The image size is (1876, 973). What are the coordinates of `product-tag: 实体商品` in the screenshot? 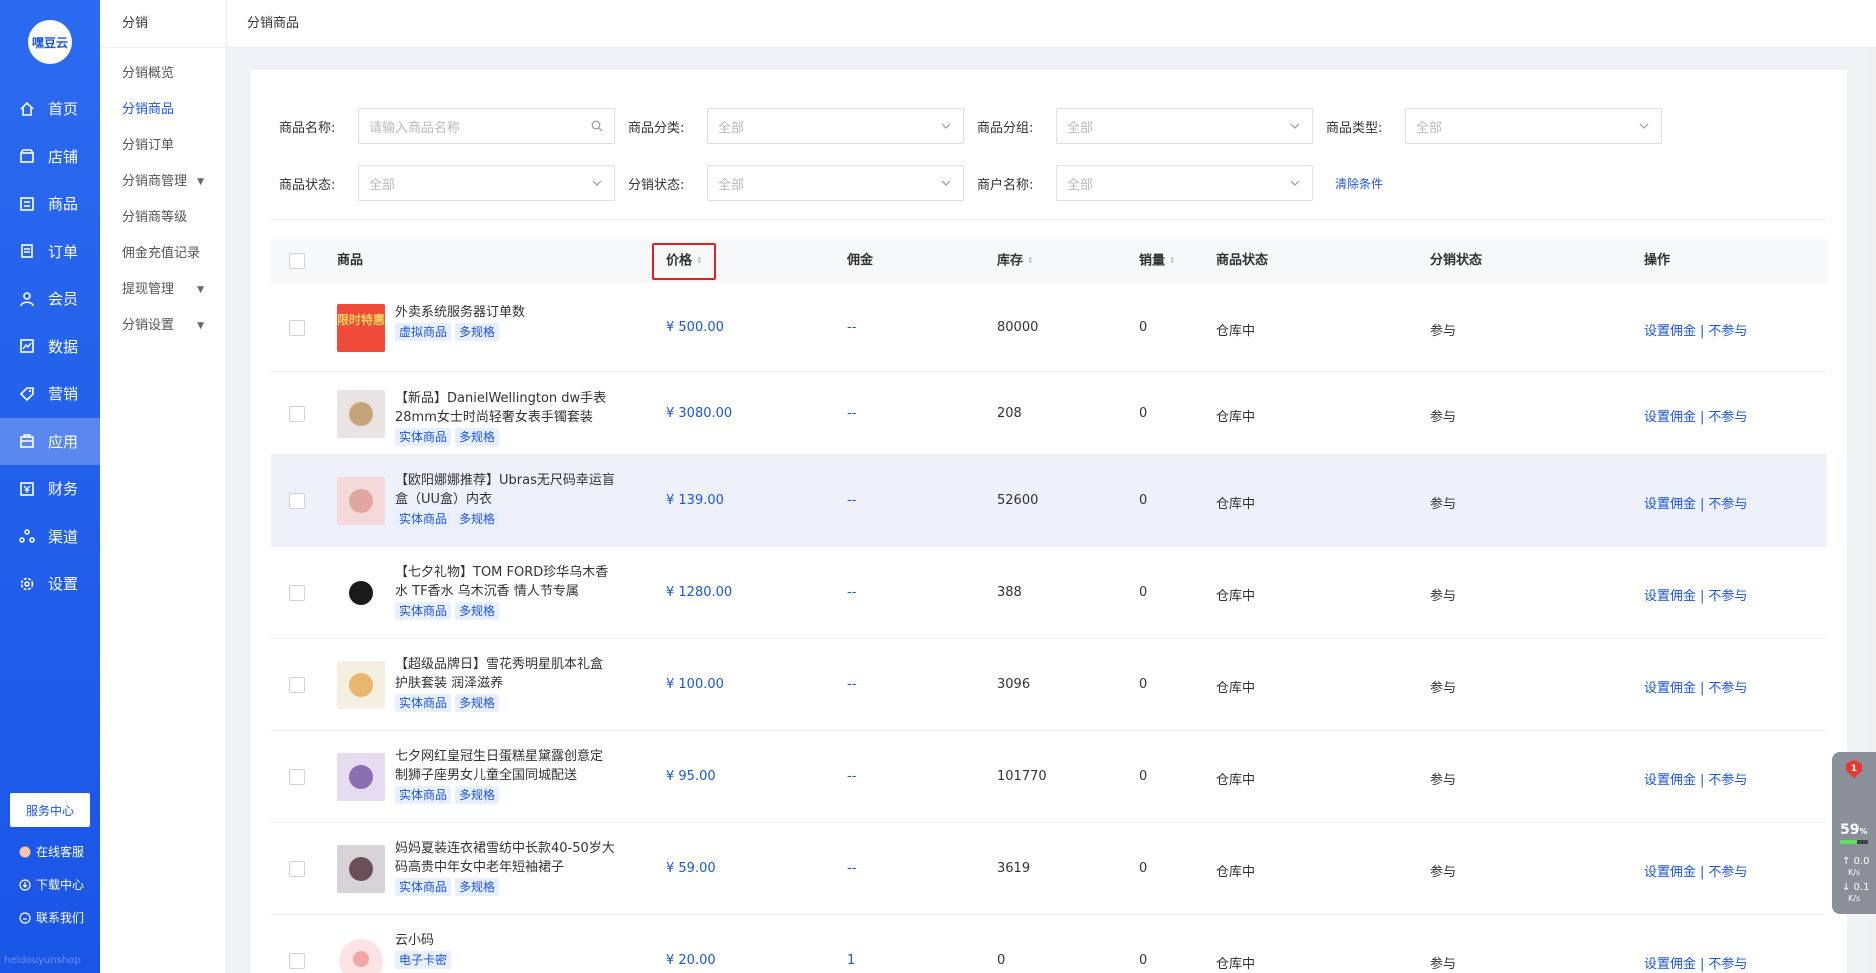 It's located at (423, 519).